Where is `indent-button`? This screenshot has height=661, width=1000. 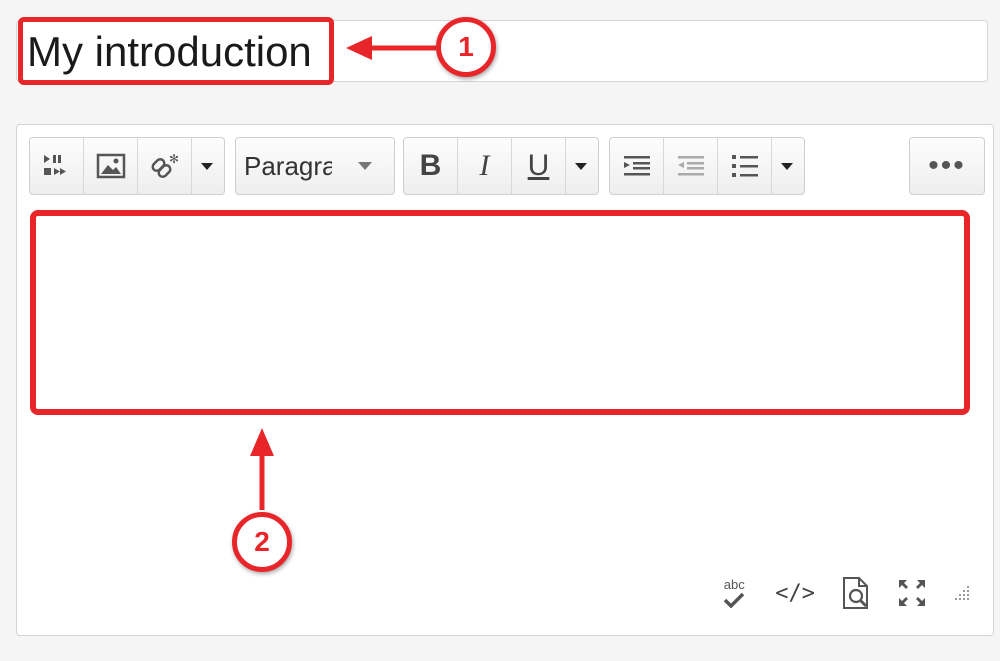
indent-button is located at coordinates (637, 166).